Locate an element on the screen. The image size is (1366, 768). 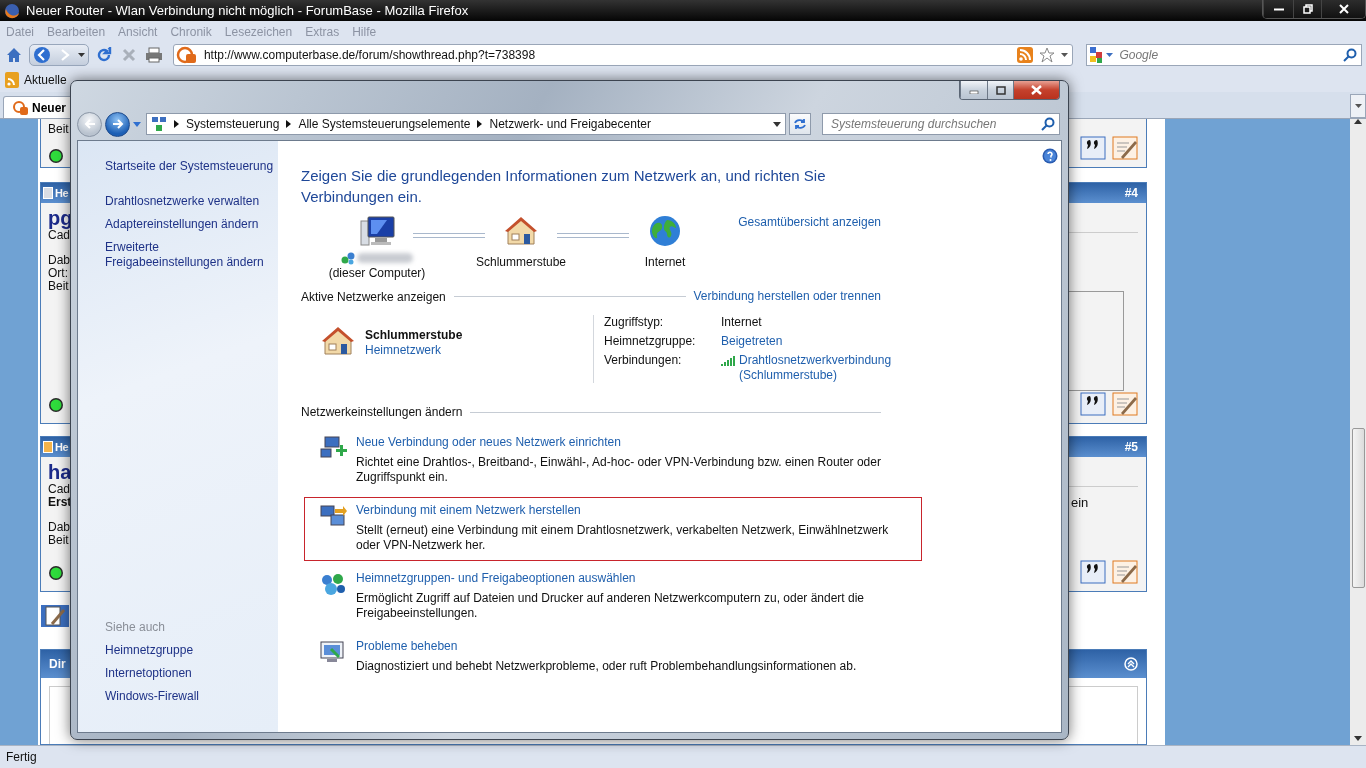
section-title: Netzwerkeinstellungen ändern is located at coordinates (382, 412).